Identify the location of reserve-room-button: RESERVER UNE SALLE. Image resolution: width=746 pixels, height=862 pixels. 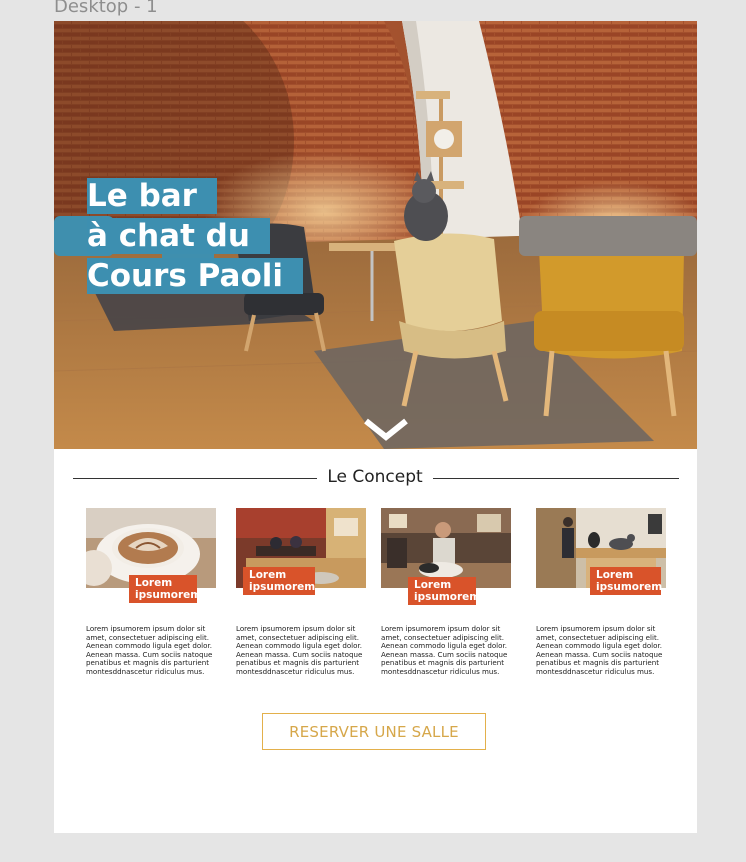
(374, 731).